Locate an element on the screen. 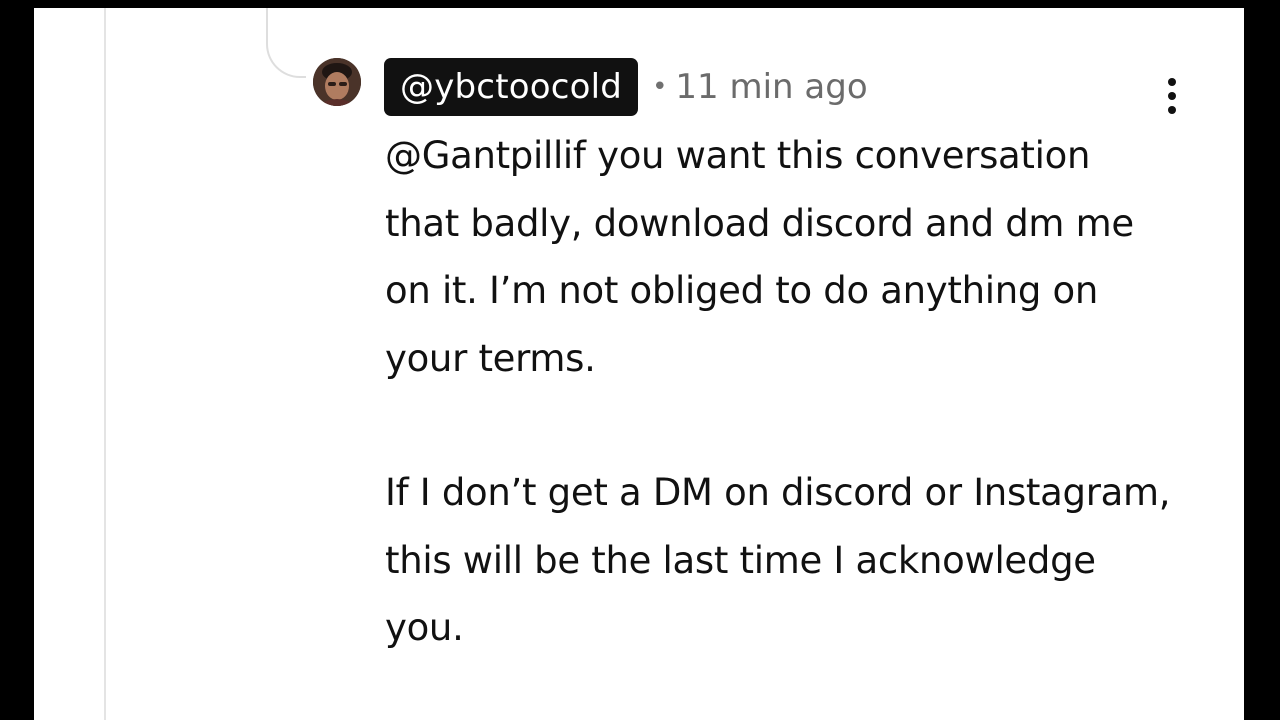  avatar-icon is located at coordinates (337, 82).